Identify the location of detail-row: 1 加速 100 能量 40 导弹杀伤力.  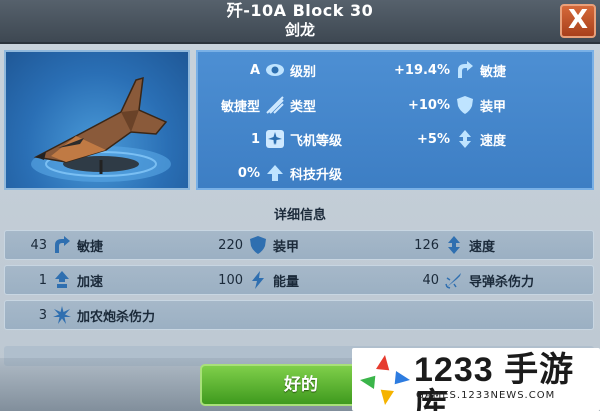
(299, 280).